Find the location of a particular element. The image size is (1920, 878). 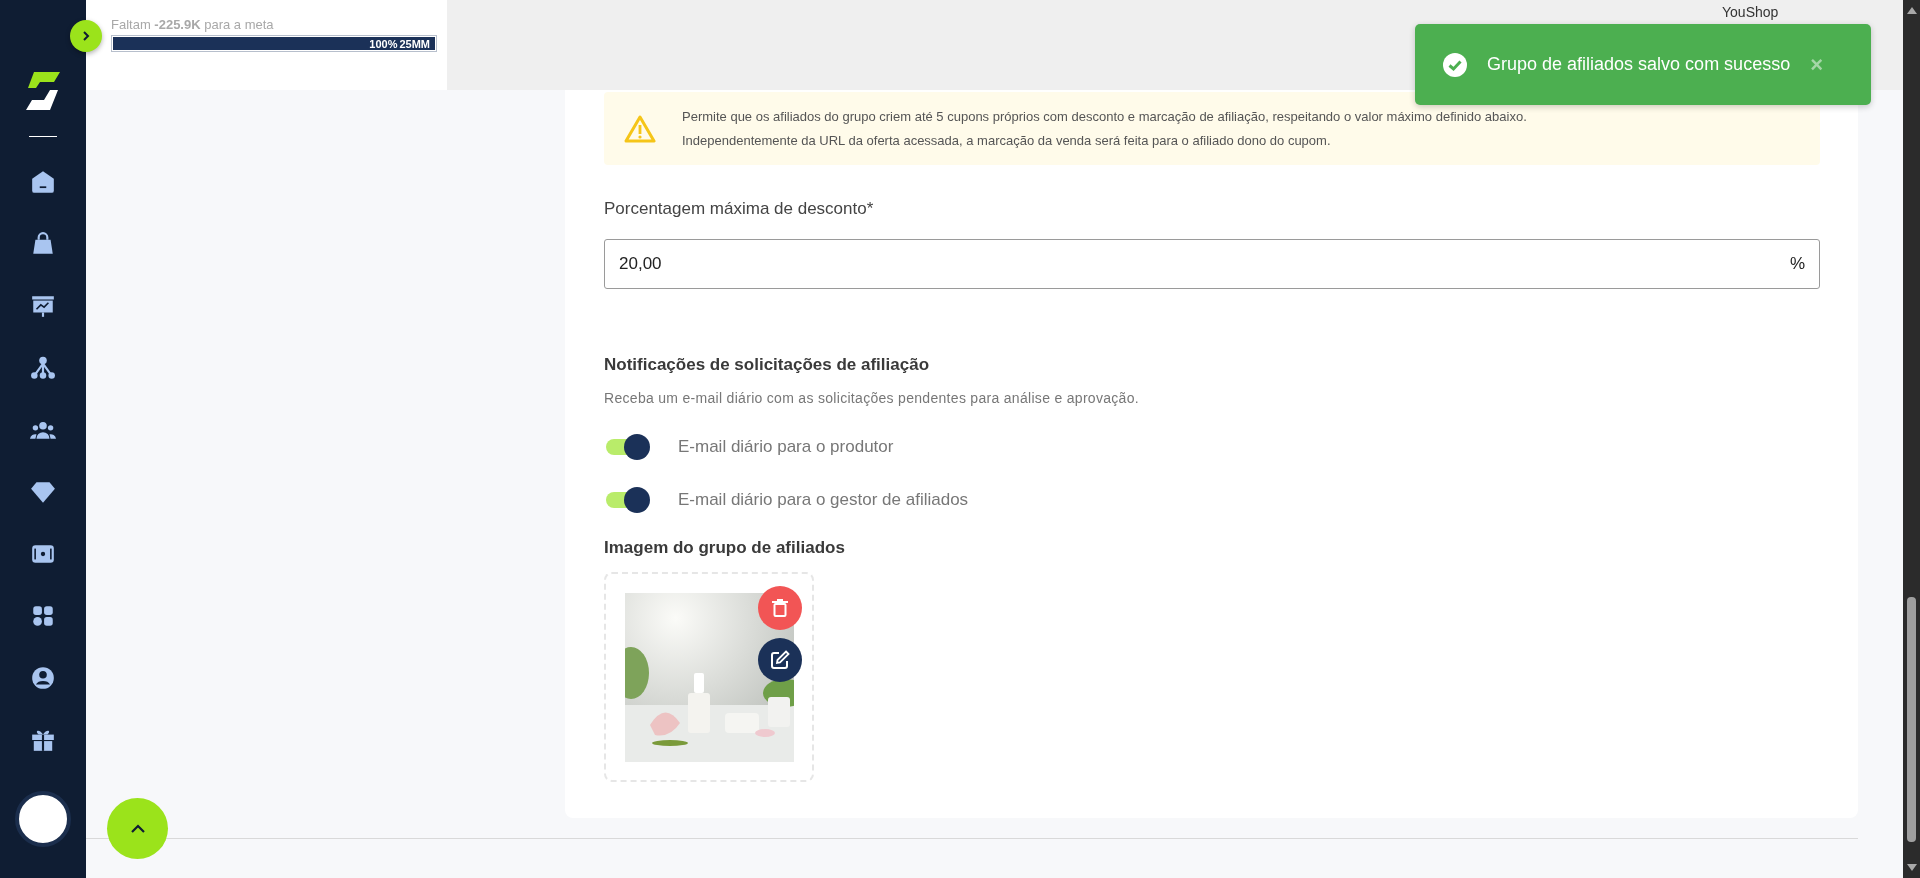

trash-icon is located at coordinates (780, 608).